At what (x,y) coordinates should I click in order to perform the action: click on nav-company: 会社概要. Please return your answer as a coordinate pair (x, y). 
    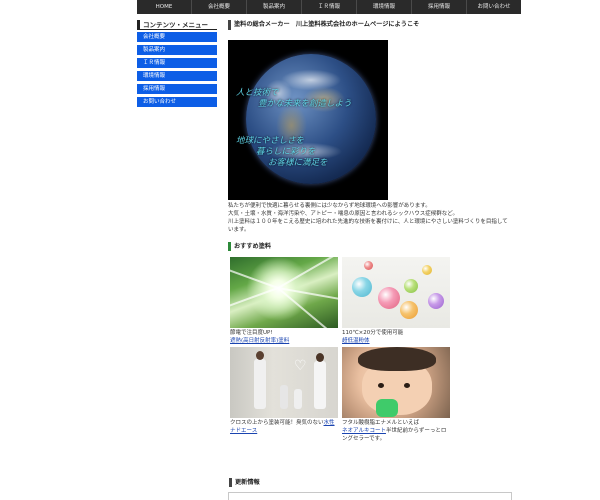
    Looking at the image, I should click on (219, 7).